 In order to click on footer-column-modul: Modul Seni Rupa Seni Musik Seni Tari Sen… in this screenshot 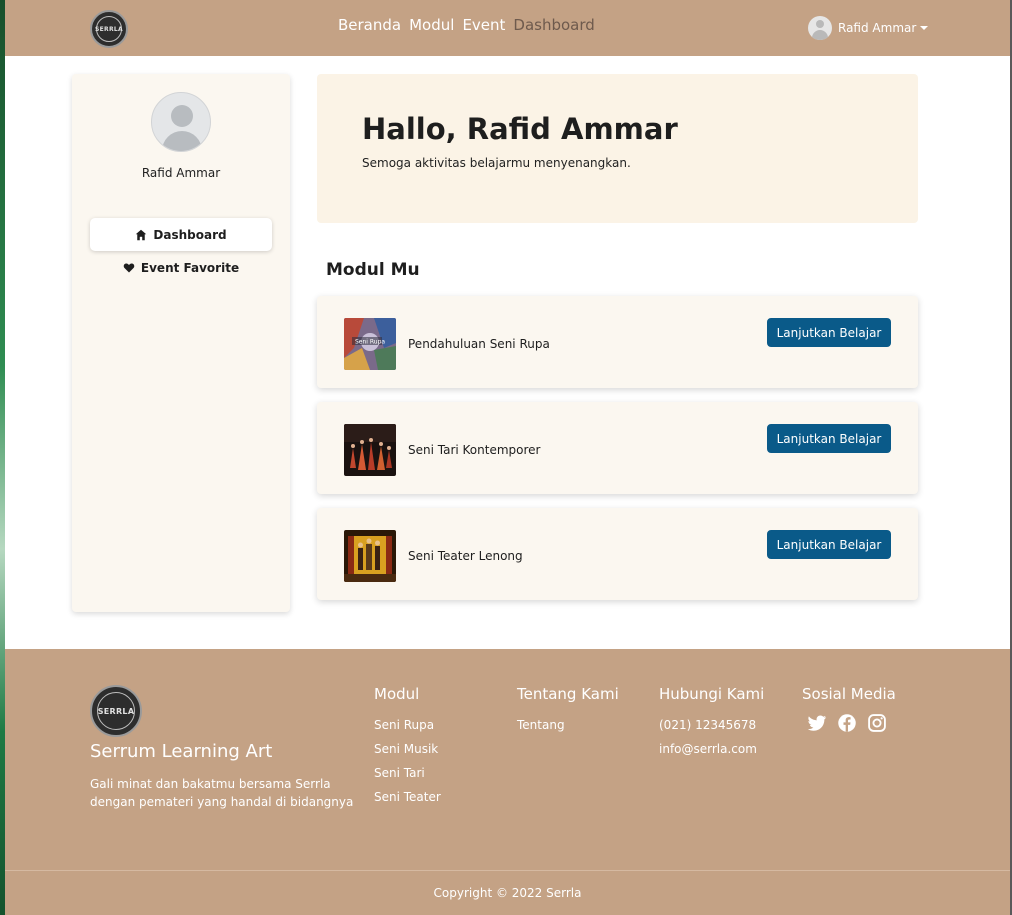, I will do `click(407, 747)`.